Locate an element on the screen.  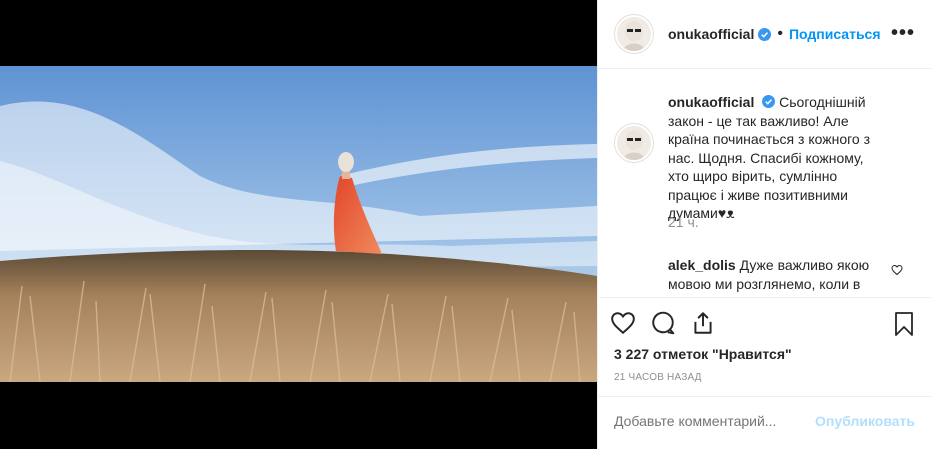
caption-avatar is located at coordinates (634, 143).